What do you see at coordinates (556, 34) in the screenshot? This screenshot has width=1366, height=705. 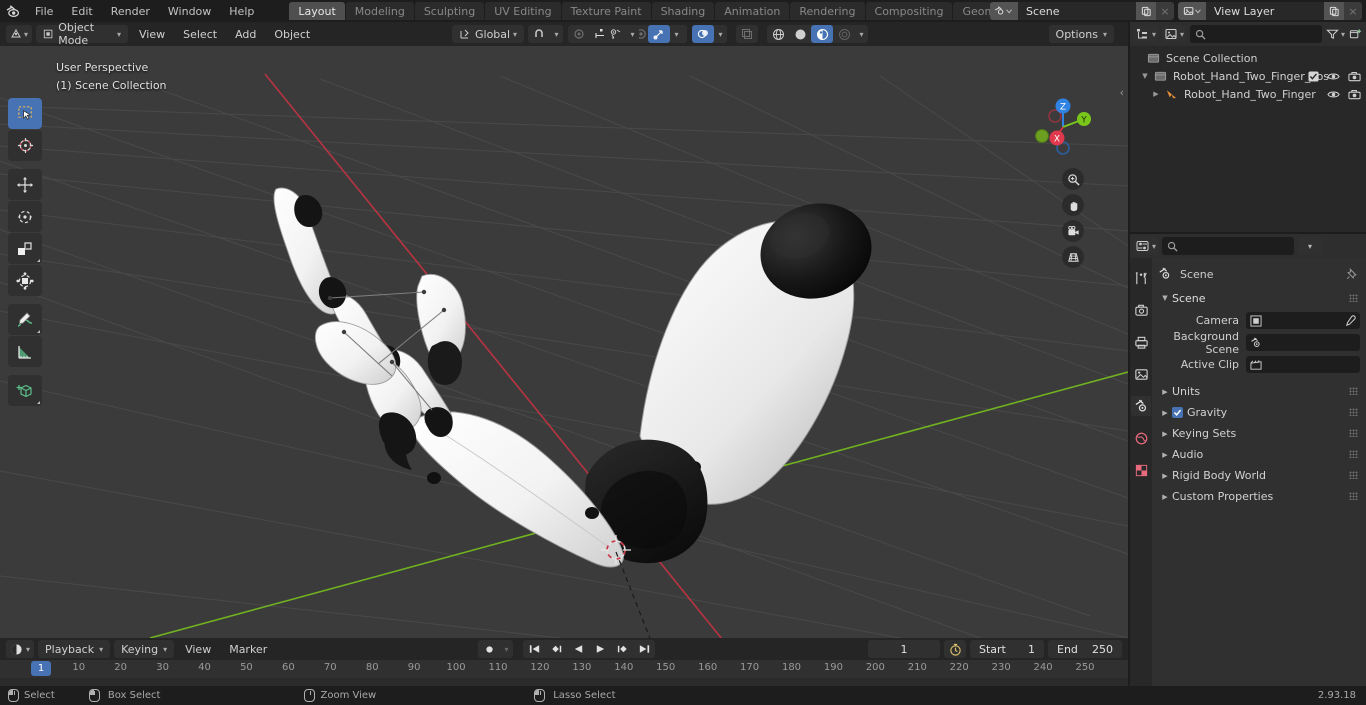 I see `snap-dropdown-icon: ▾` at bounding box center [556, 34].